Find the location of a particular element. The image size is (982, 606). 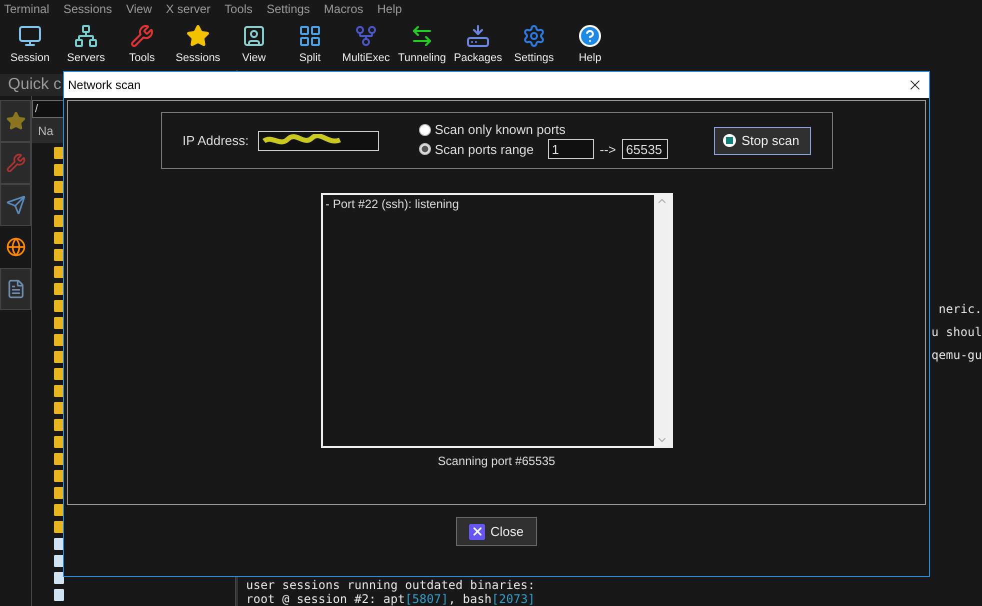

settings-icon is located at coordinates (534, 36).